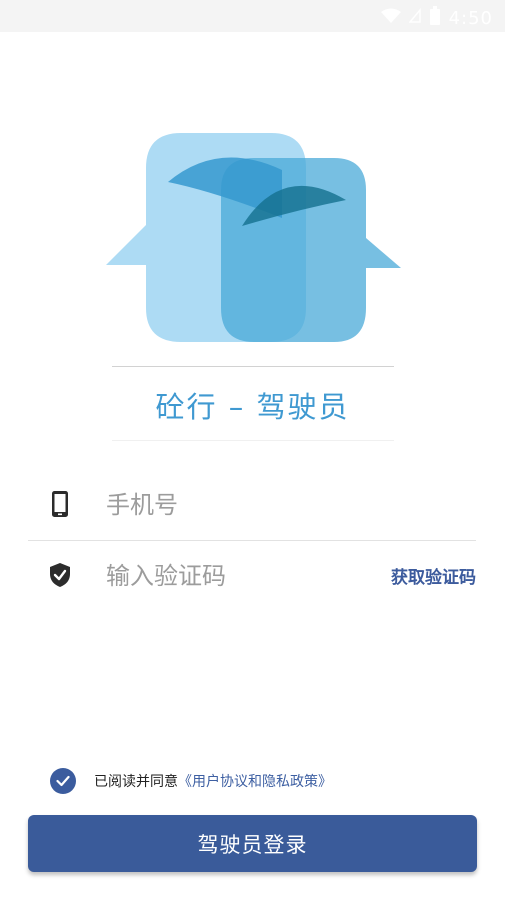  What do you see at coordinates (390, 18) in the screenshot?
I see `wifi-icon` at bounding box center [390, 18].